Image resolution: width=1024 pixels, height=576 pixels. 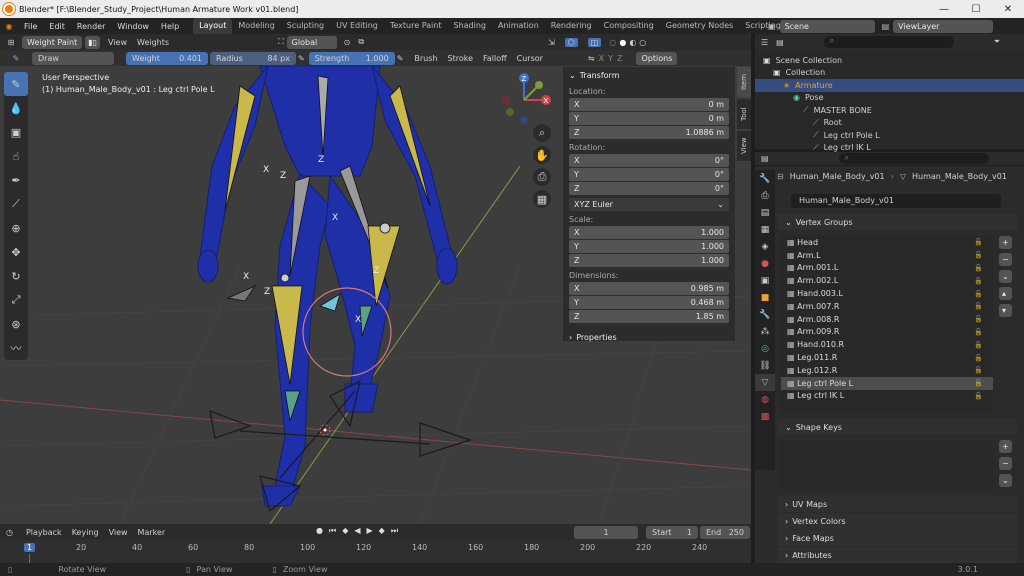 I want to click on end-frame-field: End 250, so click(x=725, y=532).